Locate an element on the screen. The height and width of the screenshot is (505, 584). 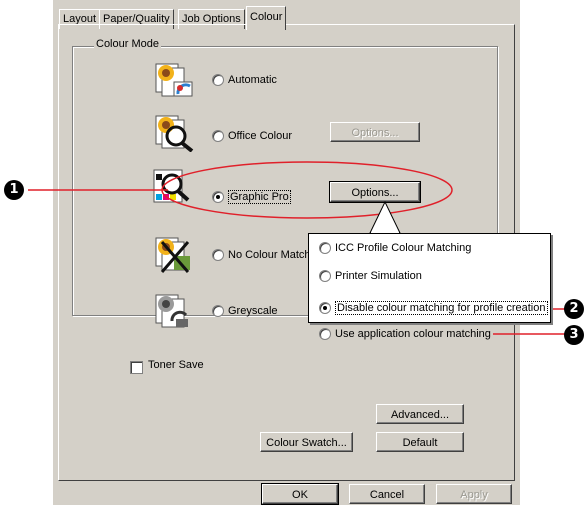
popup-option-disable-matching-button is located at coordinates (325, 308).